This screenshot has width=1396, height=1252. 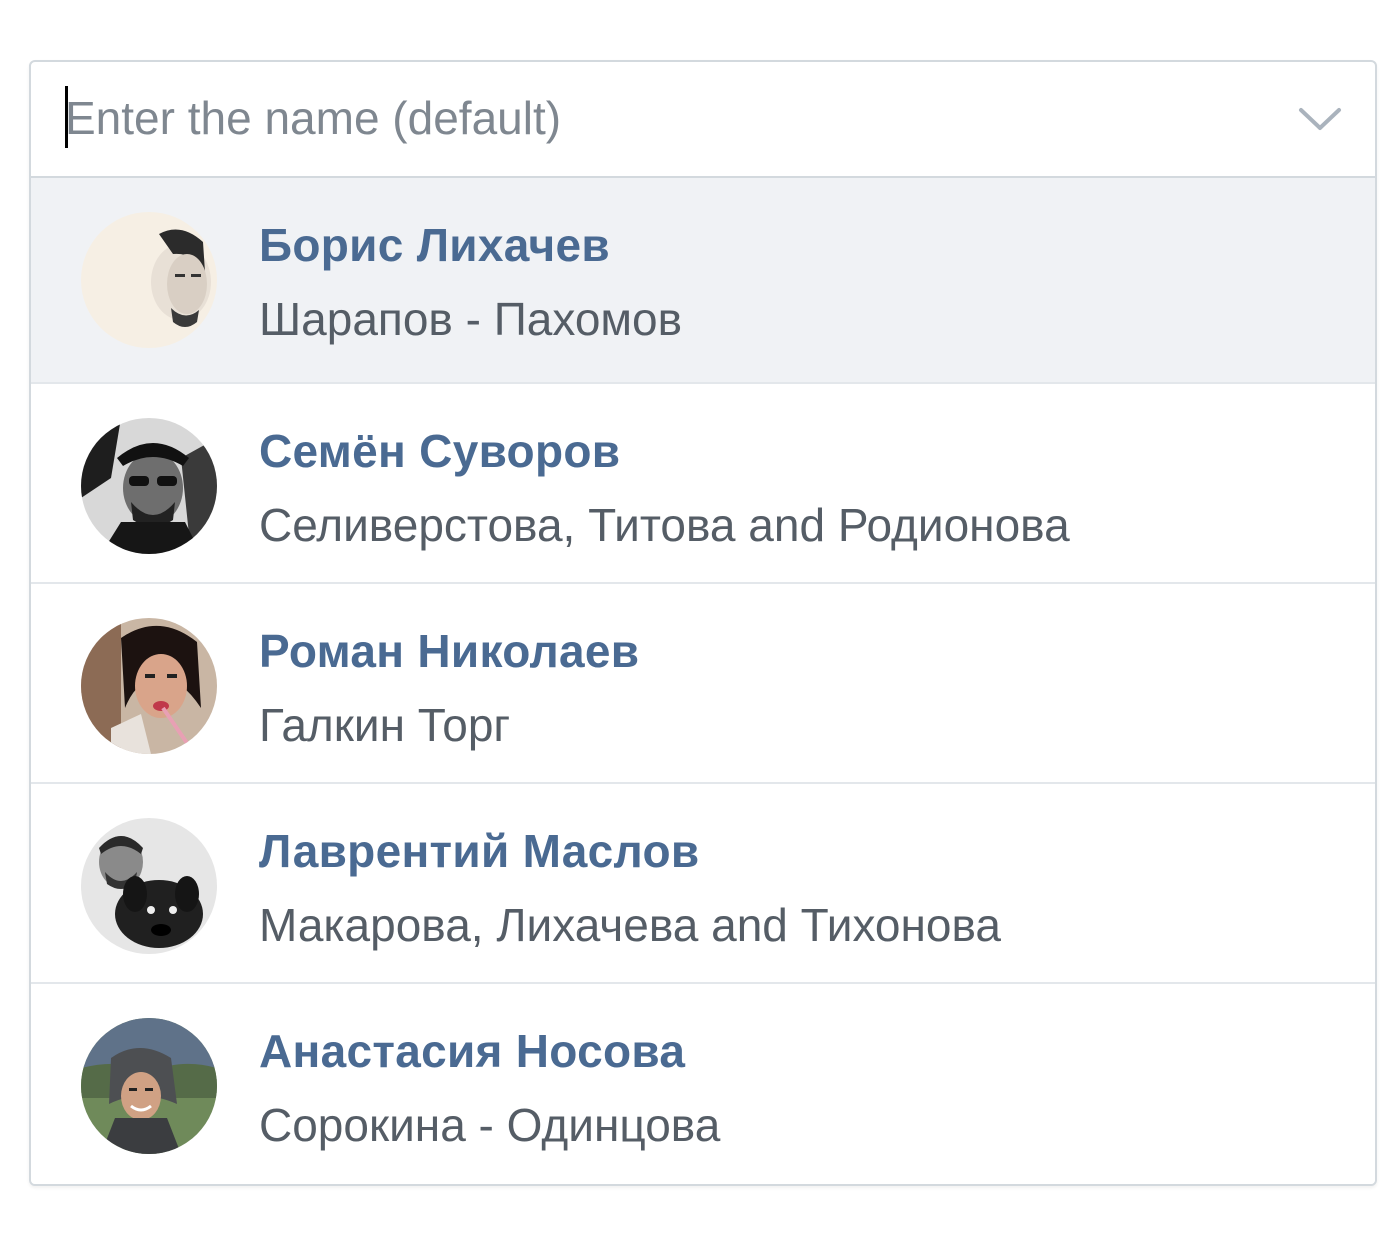 I want to click on option-name: Борис Лихачев, so click(x=434, y=245).